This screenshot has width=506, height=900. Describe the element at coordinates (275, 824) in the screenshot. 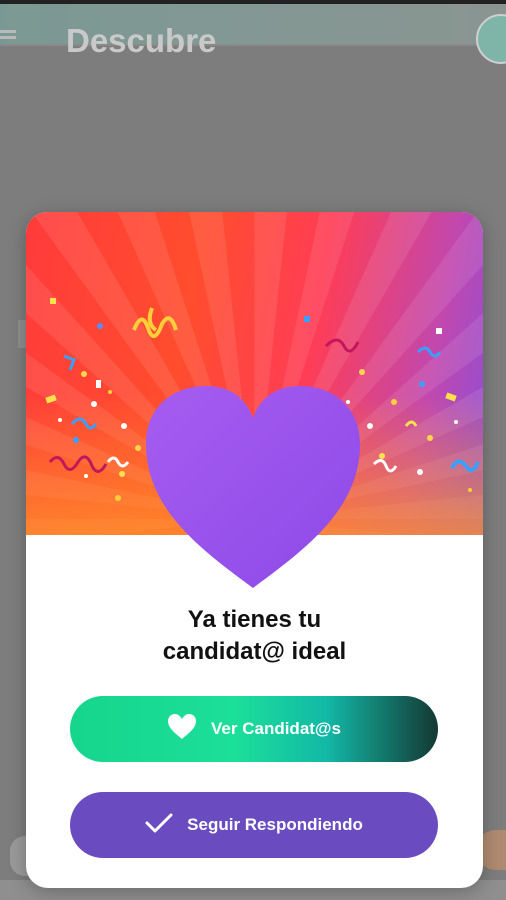

I see `keep-answering-label: Seguir Respondiendo` at that location.